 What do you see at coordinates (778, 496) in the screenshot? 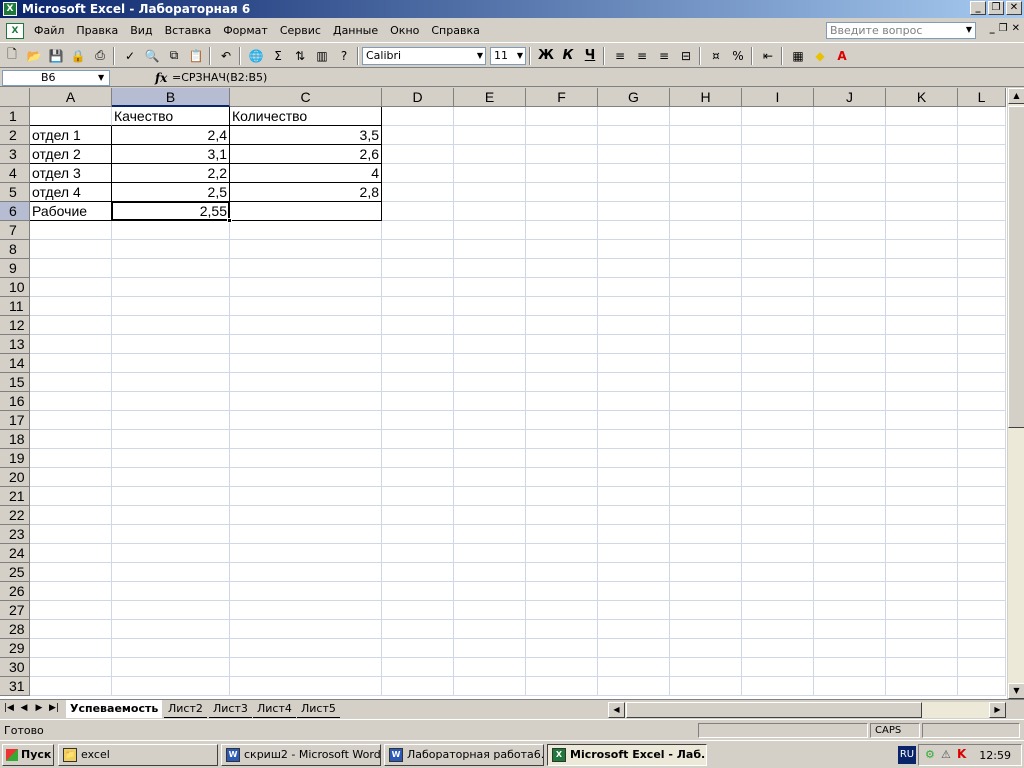
I see `cell-i21` at bounding box center [778, 496].